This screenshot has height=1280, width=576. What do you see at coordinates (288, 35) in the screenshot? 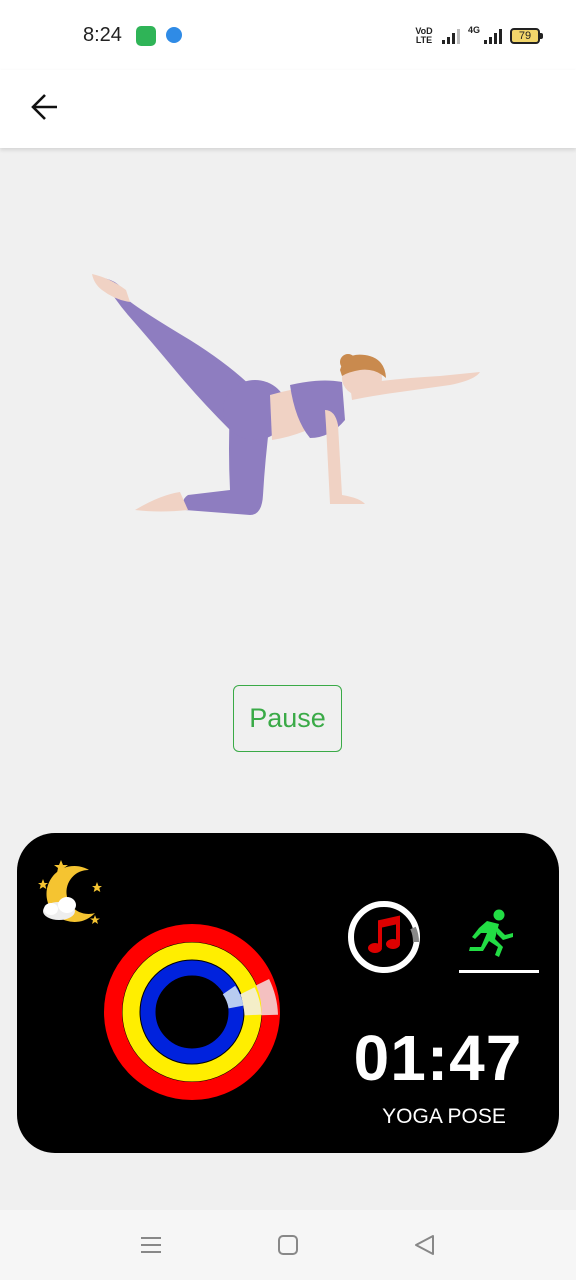
I see `status-bar: 8:24 VoD LTE 4G 79` at bounding box center [288, 35].